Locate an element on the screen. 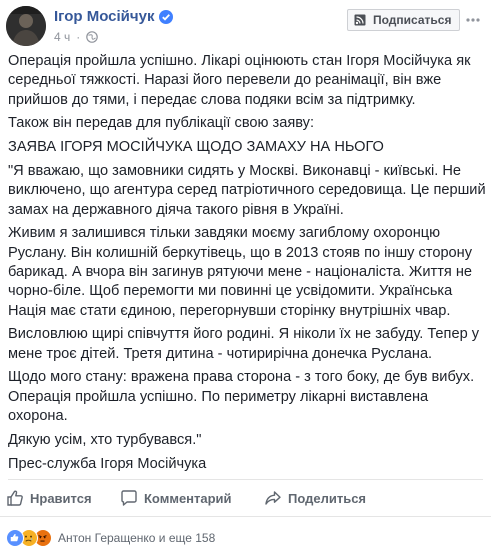  share-label: Поделиться is located at coordinates (327, 498).